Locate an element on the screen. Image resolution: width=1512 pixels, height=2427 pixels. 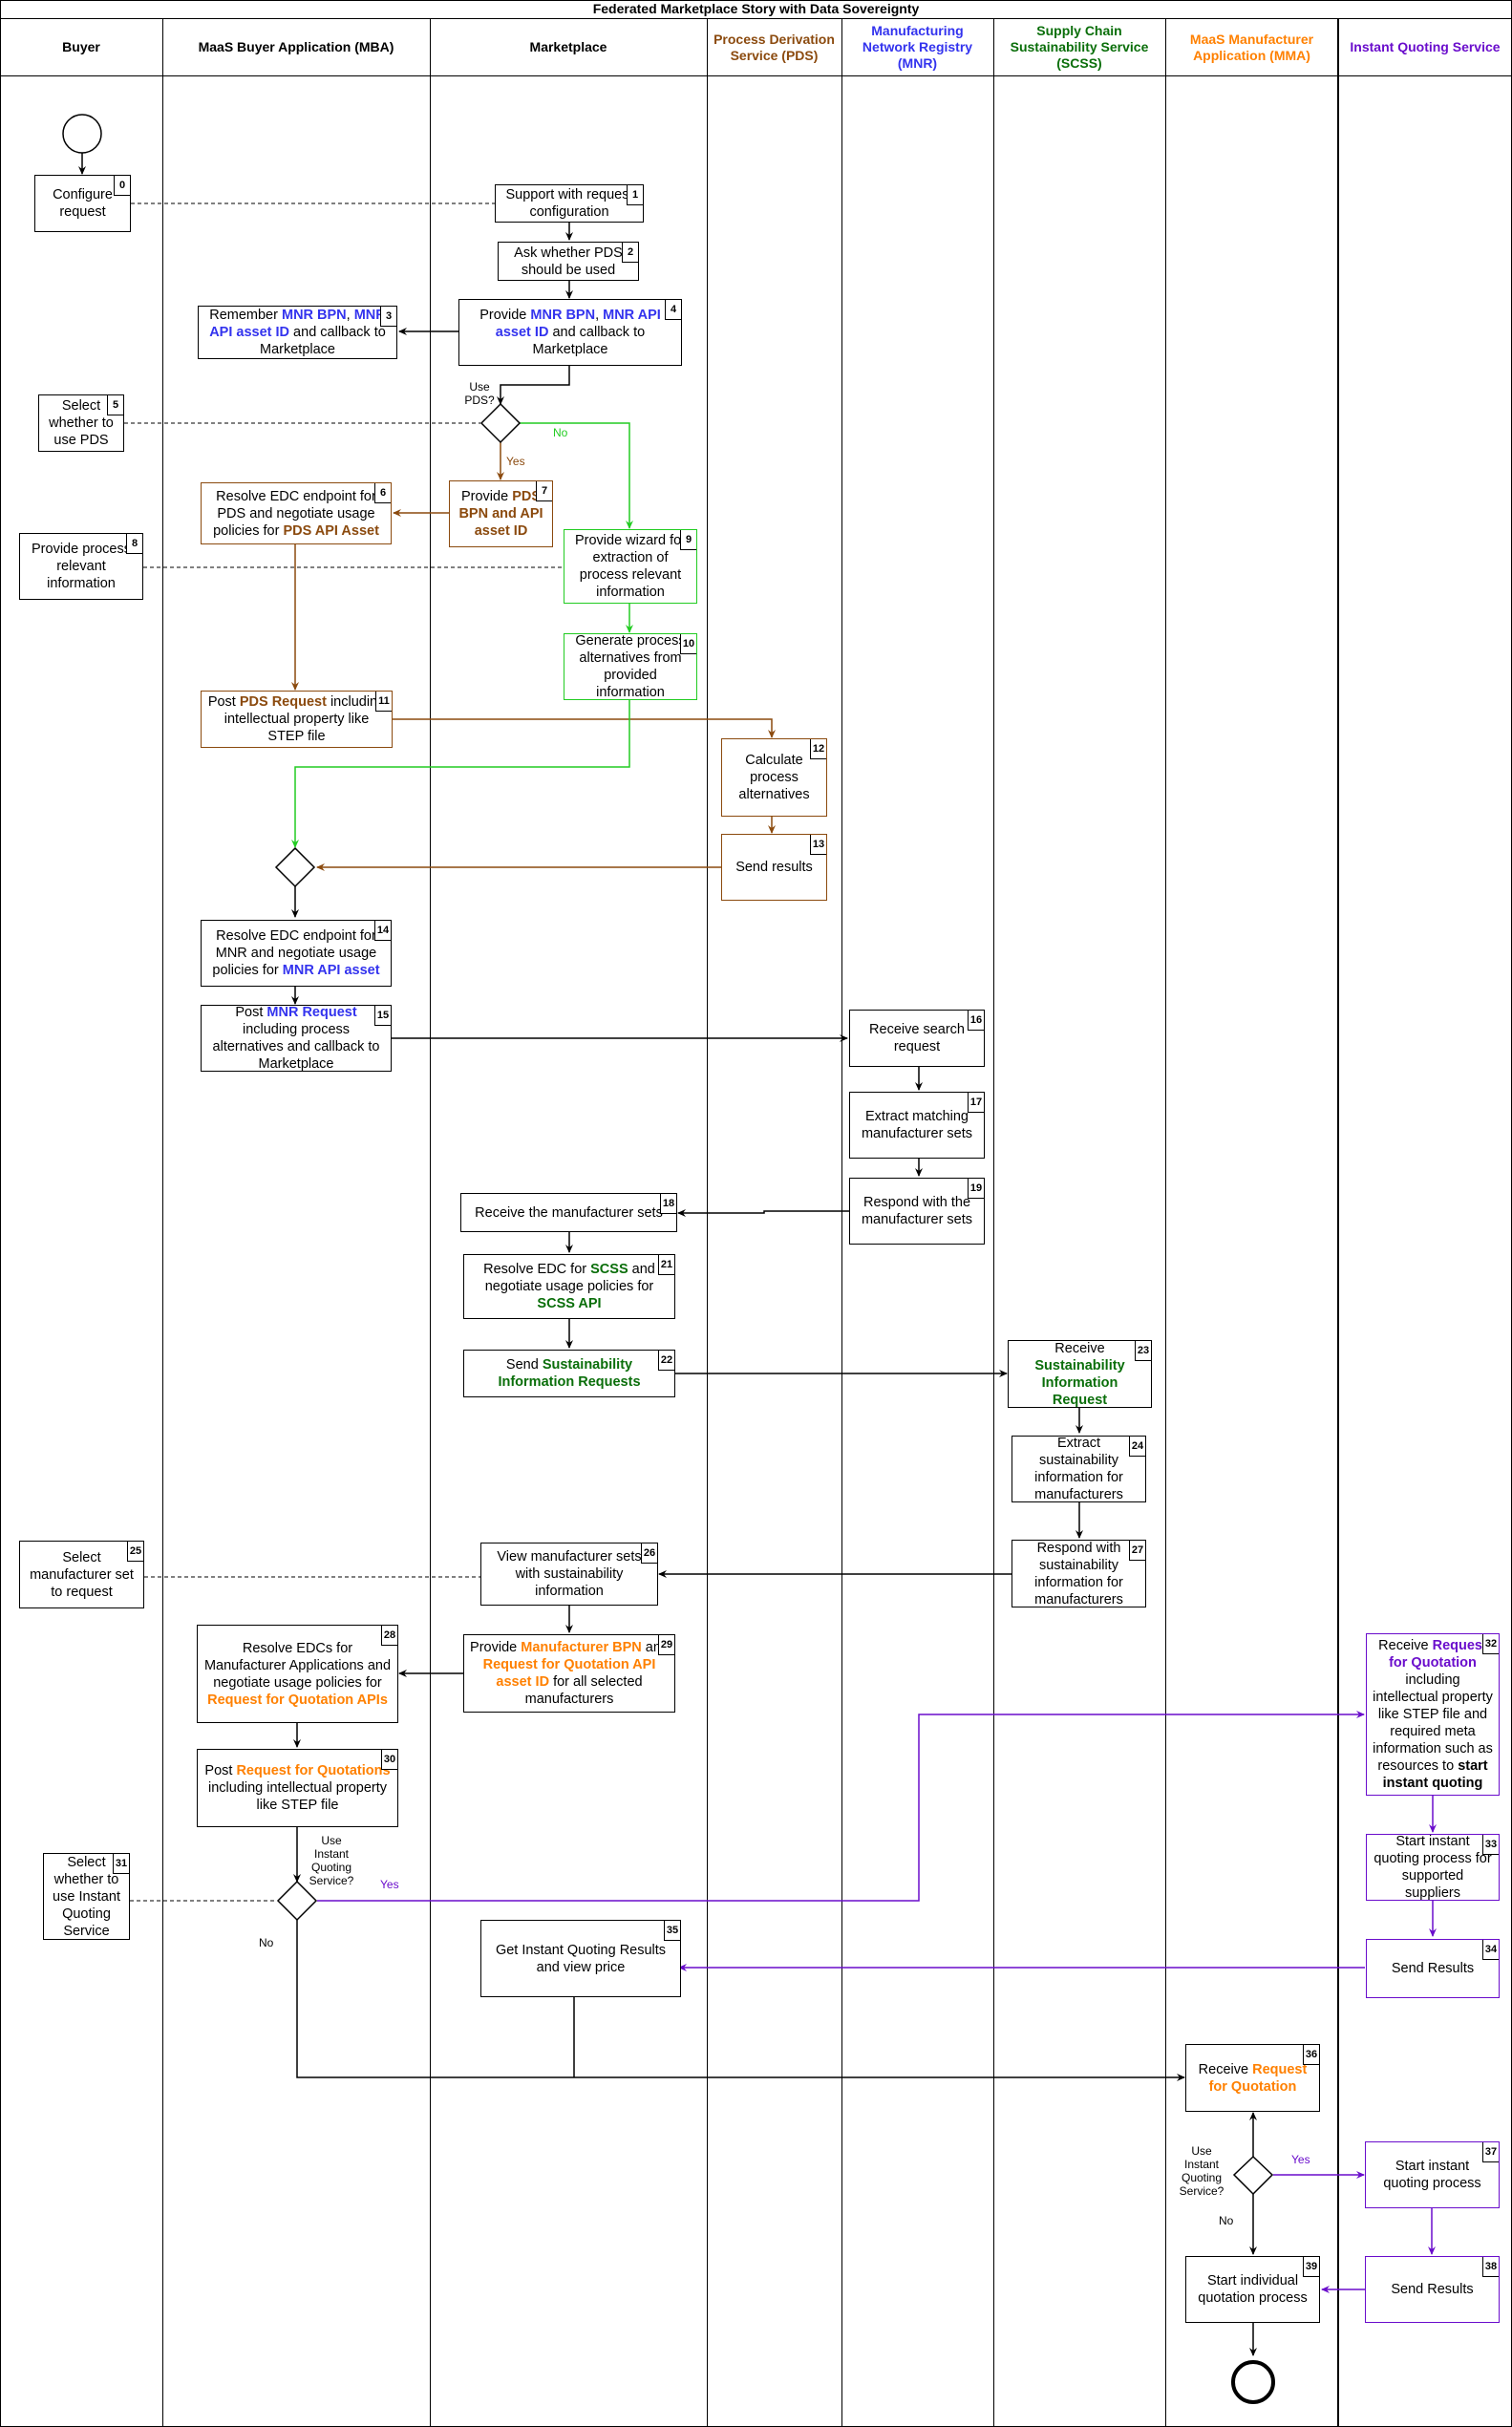
step-text-highlight: PDS Request is located at coordinates (283, 702).